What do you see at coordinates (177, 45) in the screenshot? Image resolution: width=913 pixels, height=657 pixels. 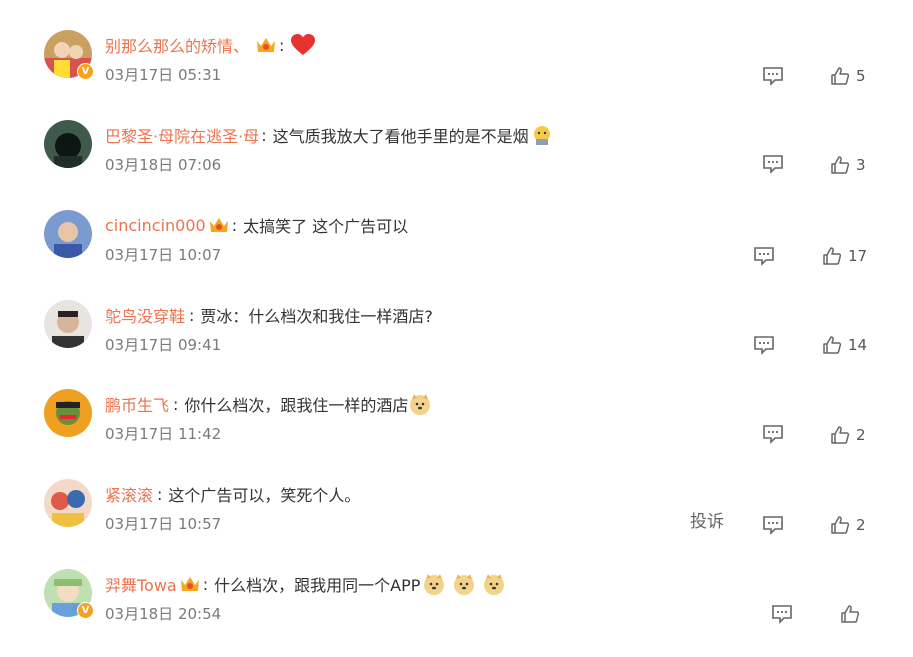 I see `username: 别那么那么的矫情、` at bounding box center [177, 45].